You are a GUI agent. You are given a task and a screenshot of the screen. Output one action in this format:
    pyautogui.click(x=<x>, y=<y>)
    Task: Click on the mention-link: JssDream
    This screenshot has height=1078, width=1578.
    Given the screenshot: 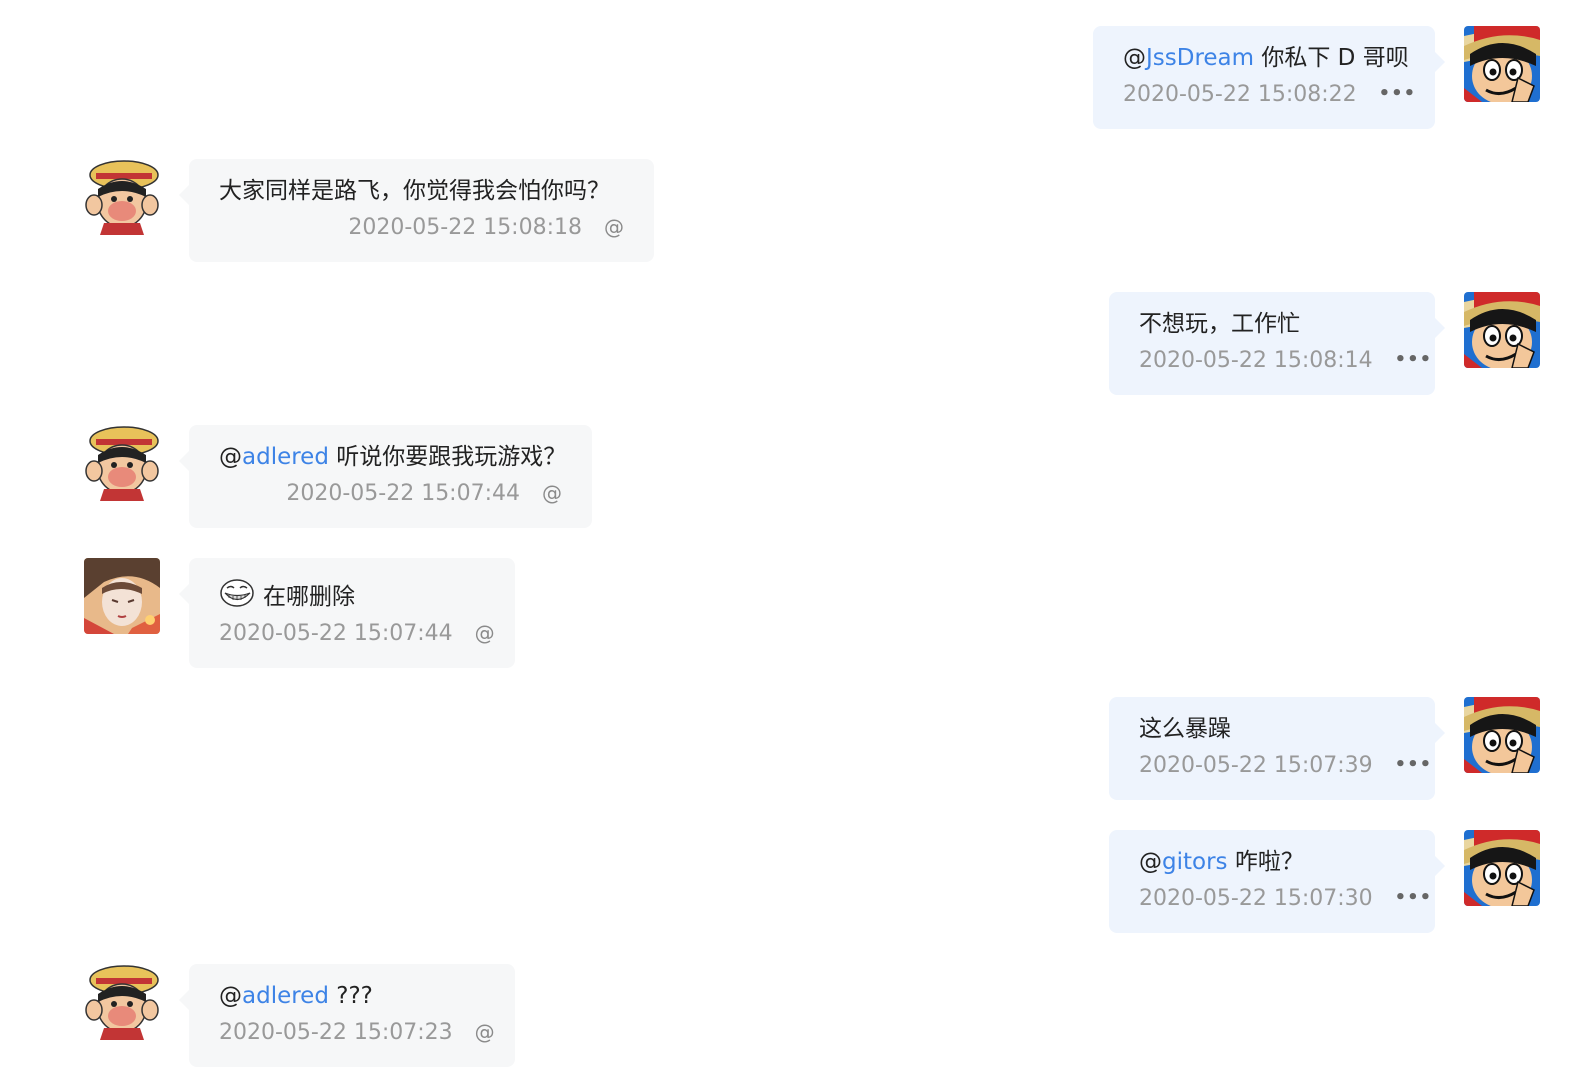 What is the action you would take?
    pyautogui.click(x=1200, y=58)
    